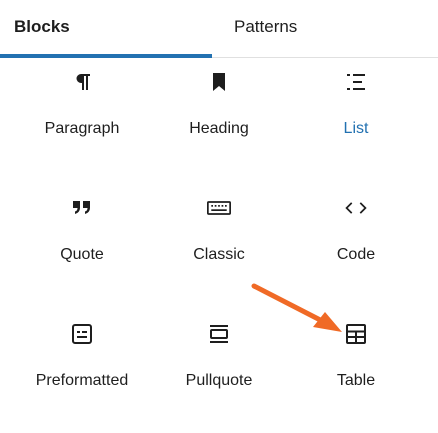 Image resolution: width=438 pixels, height=433 pixels. What do you see at coordinates (219, 254) in the screenshot?
I see `block-label-classic: Classic` at bounding box center [219, 254].